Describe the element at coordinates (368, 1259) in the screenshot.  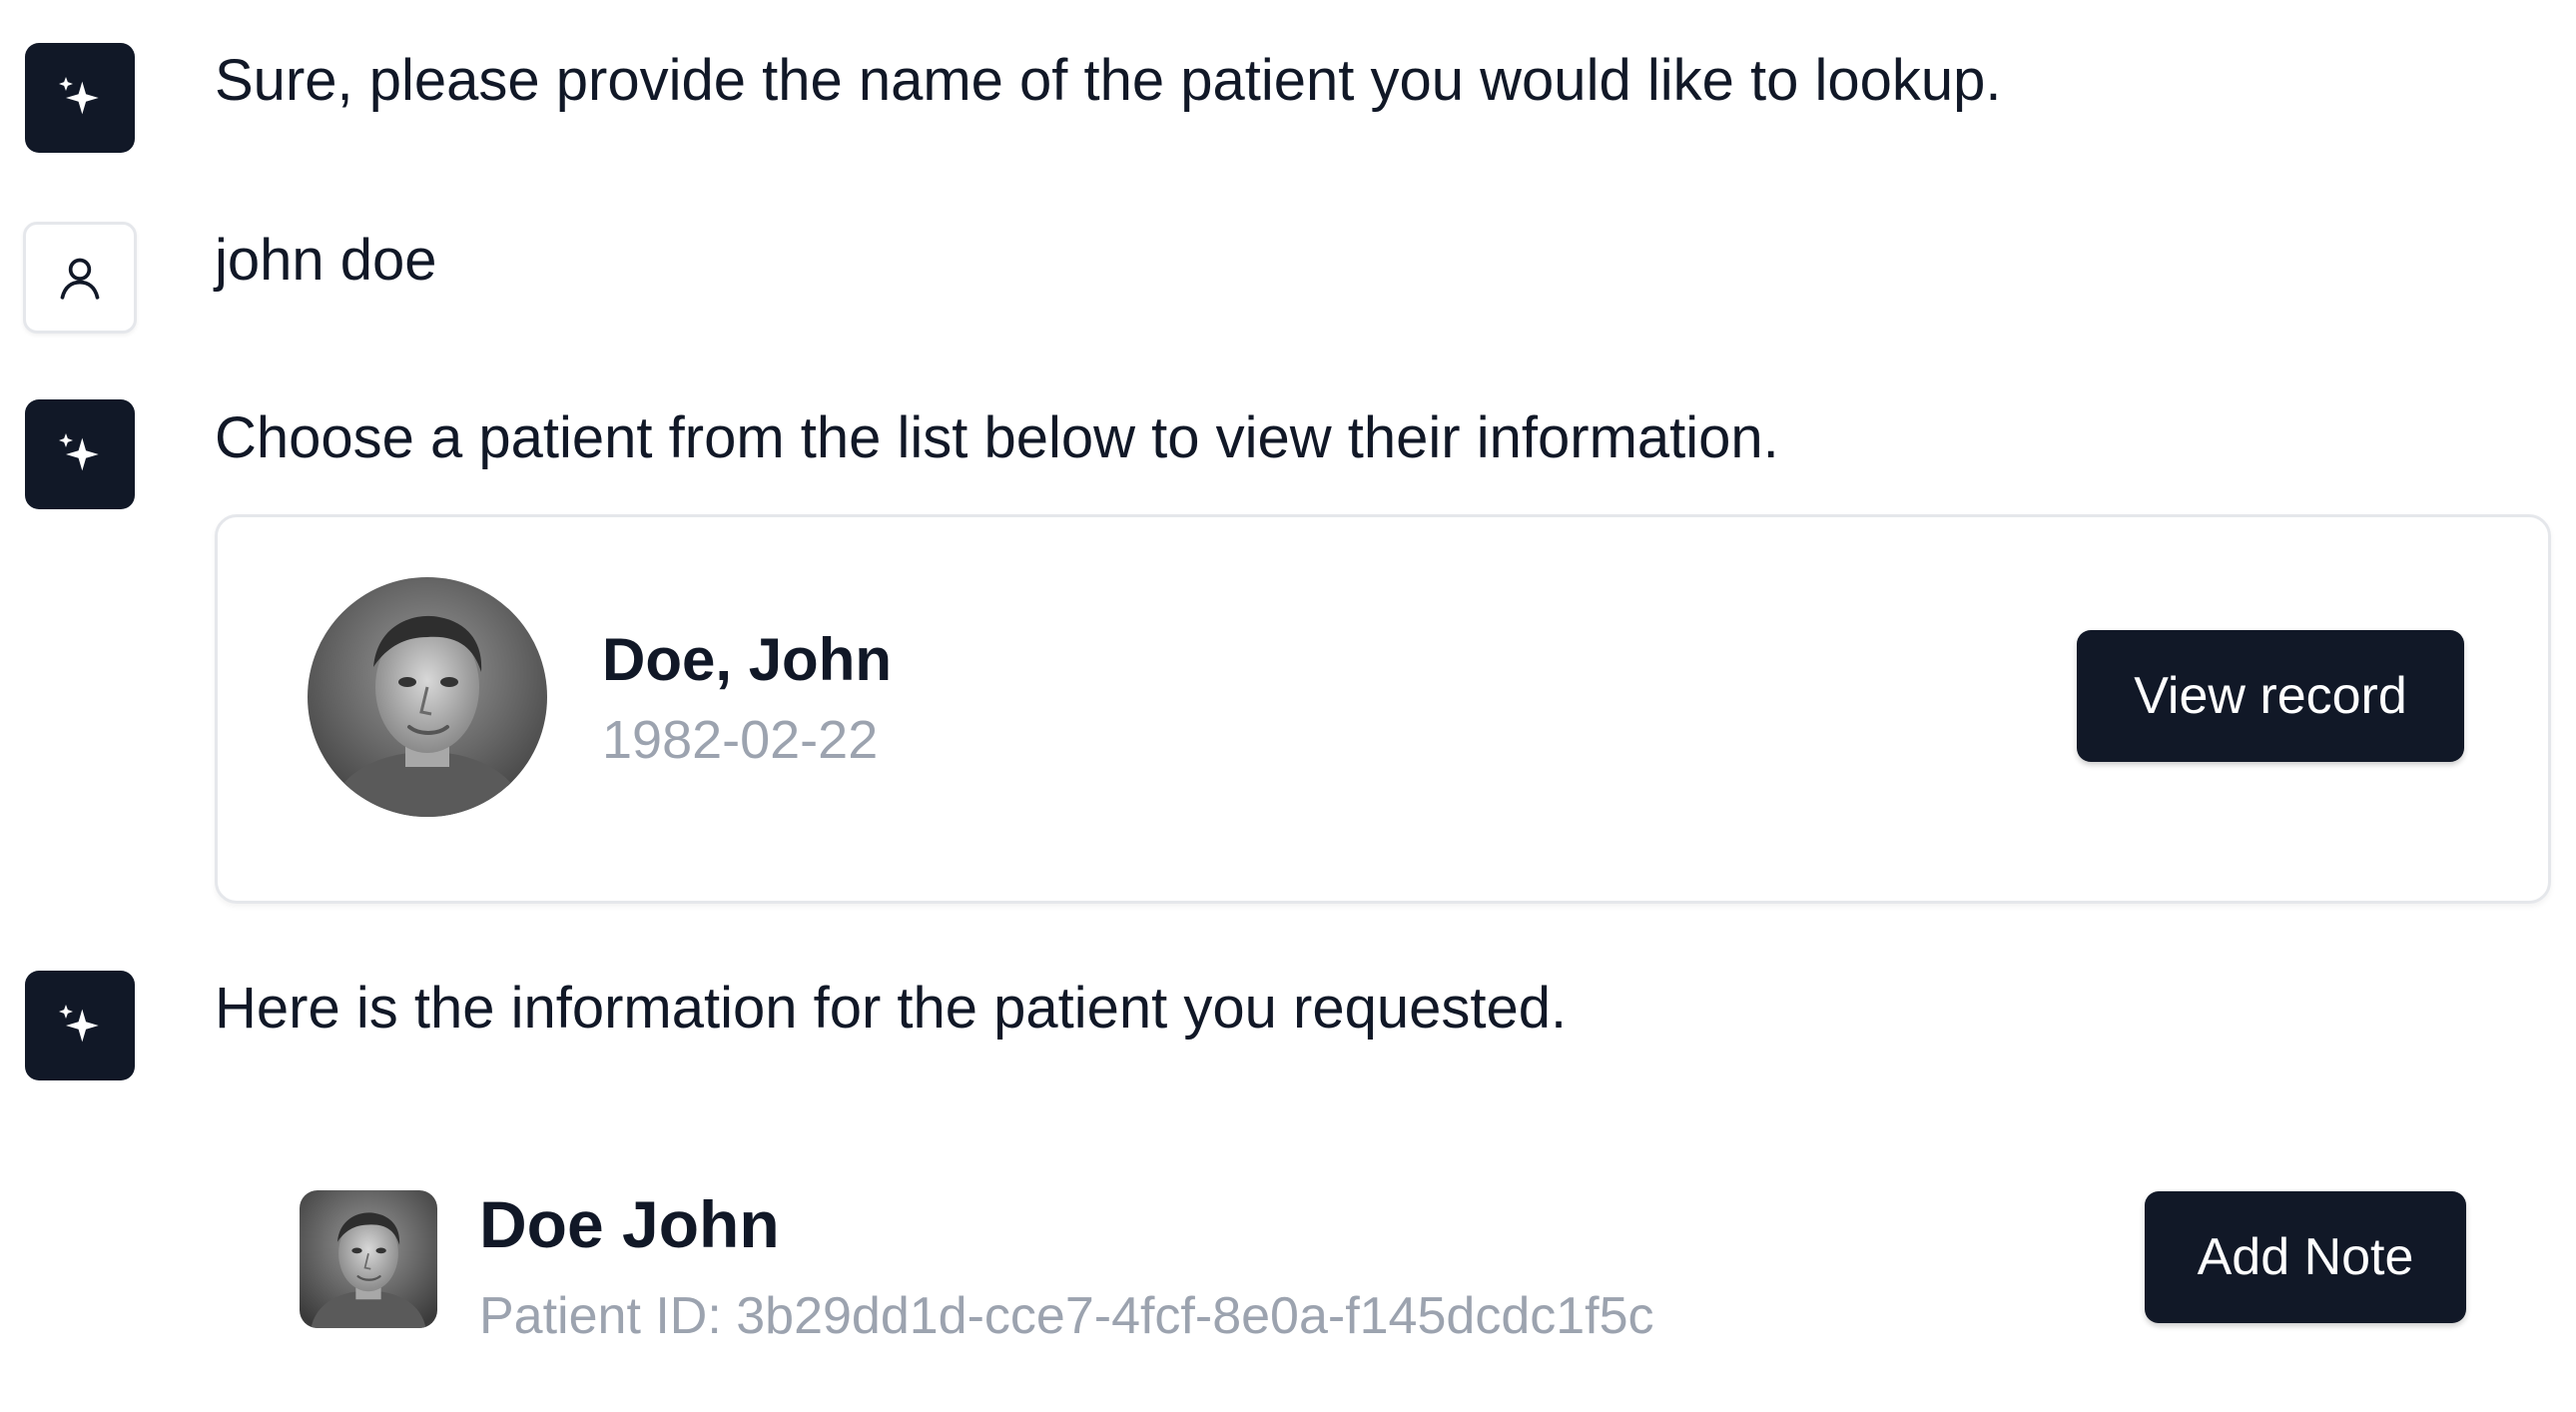
I see `patient-photo-thumbnail` at that location.